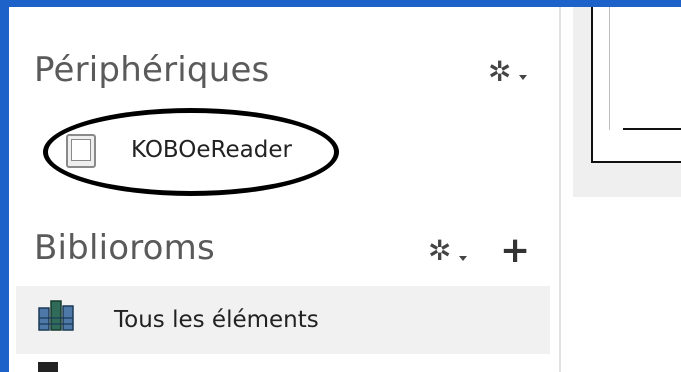  I want to click on preview-card-line, so click(652, 129).